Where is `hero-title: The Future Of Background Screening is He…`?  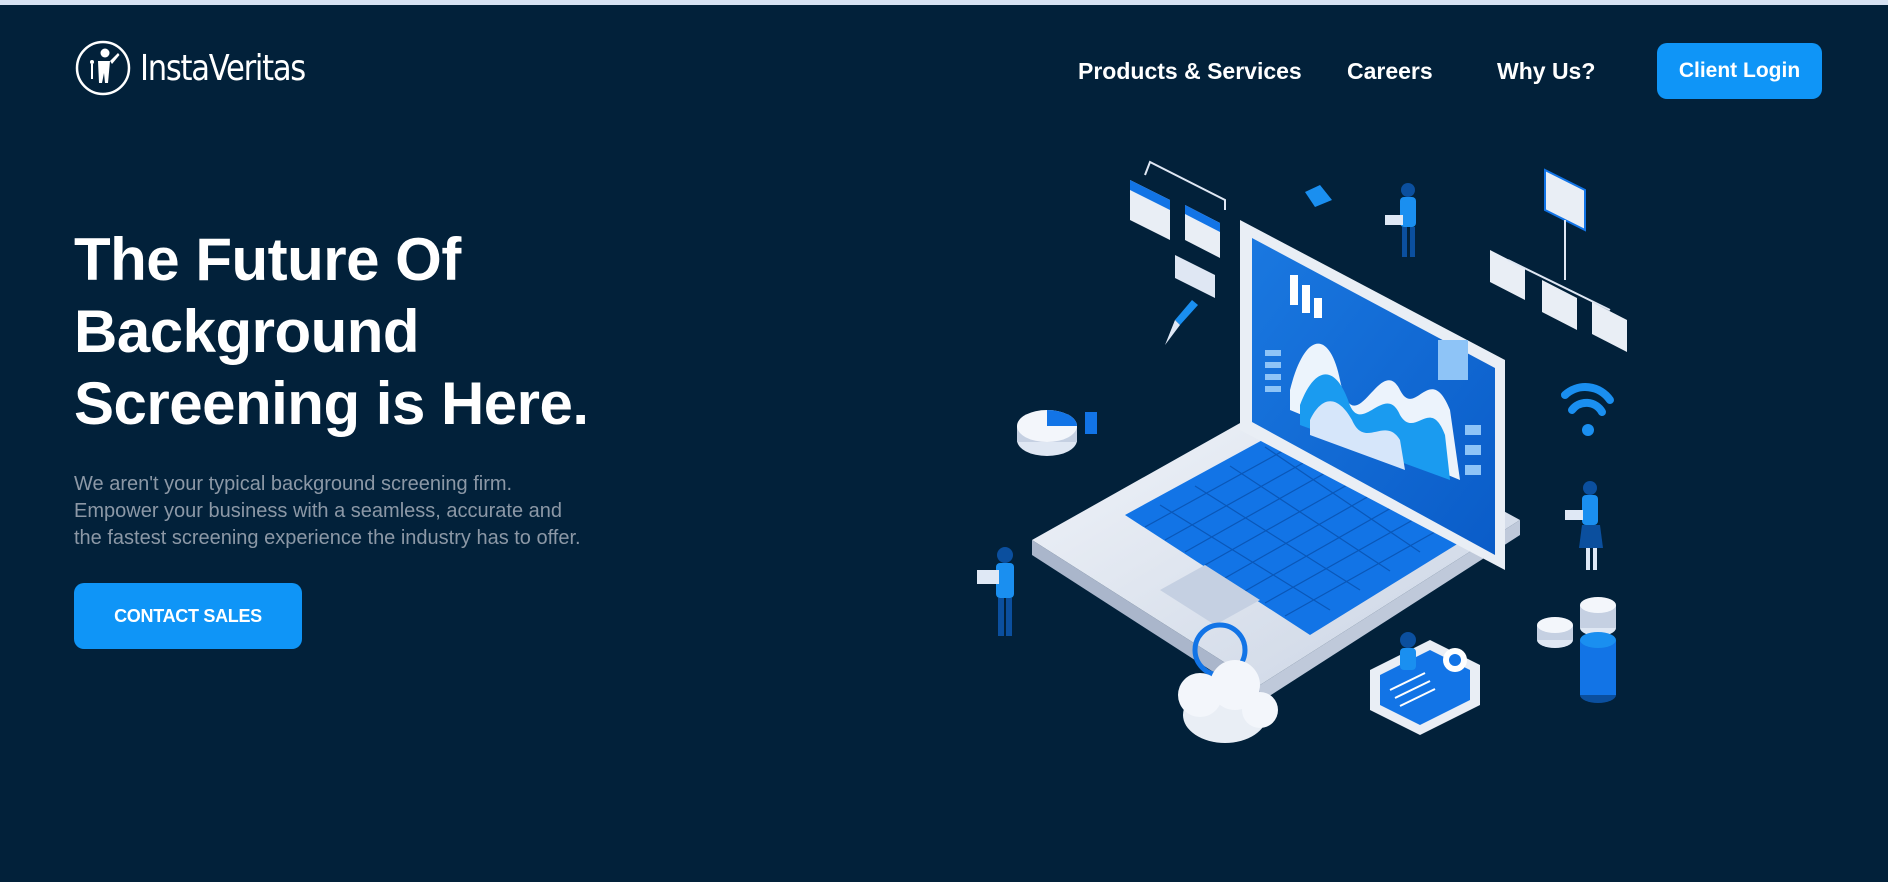
hero-title: The Future Of Background Screening is He… is located at coordinates (394, 332).